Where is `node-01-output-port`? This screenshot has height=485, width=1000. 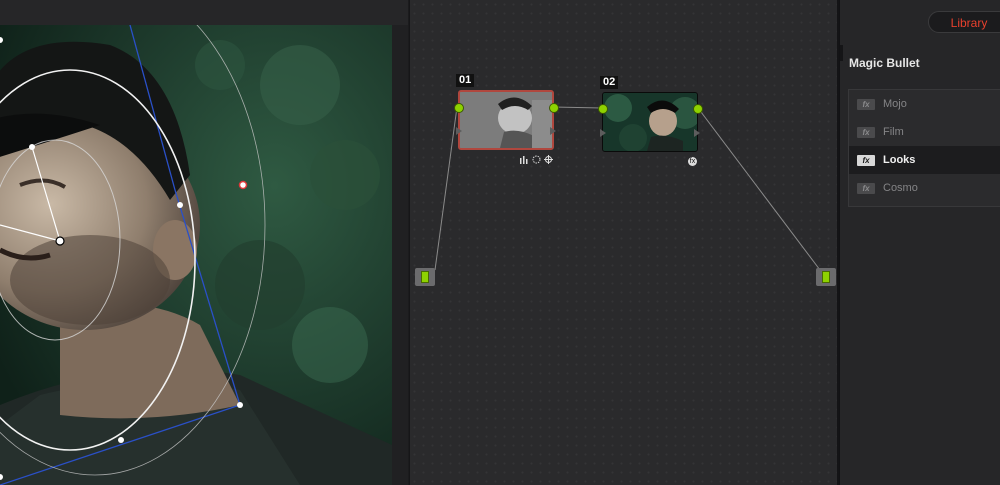
node-01-output-port is located at coordinates (554, 108).